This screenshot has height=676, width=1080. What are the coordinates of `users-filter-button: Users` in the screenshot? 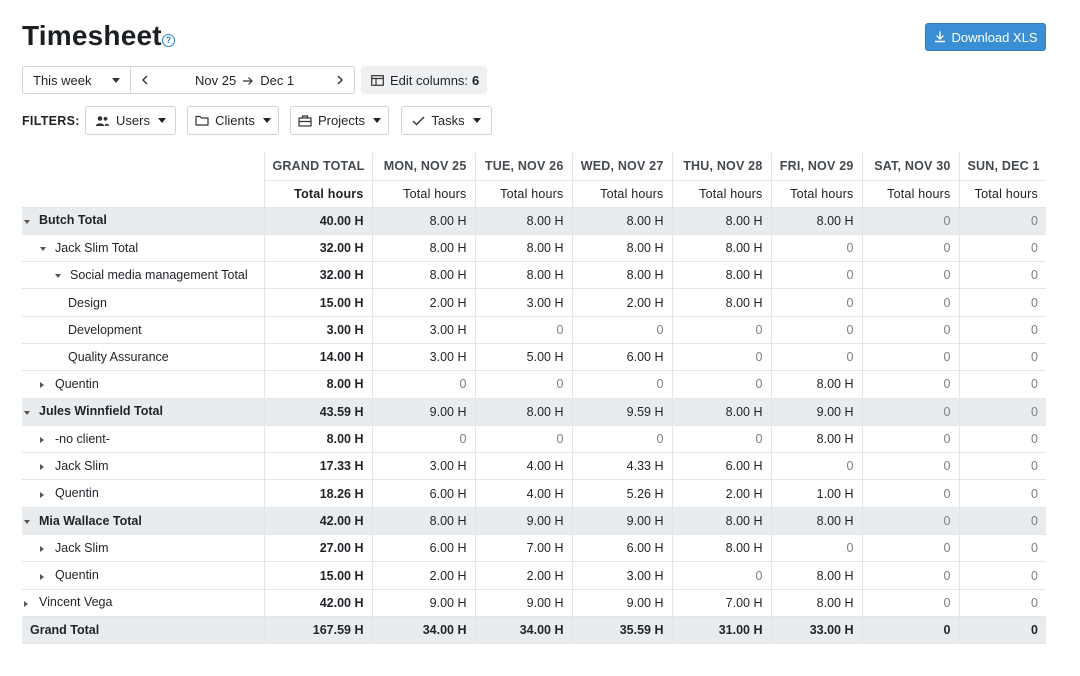 It's located at (130, 120).